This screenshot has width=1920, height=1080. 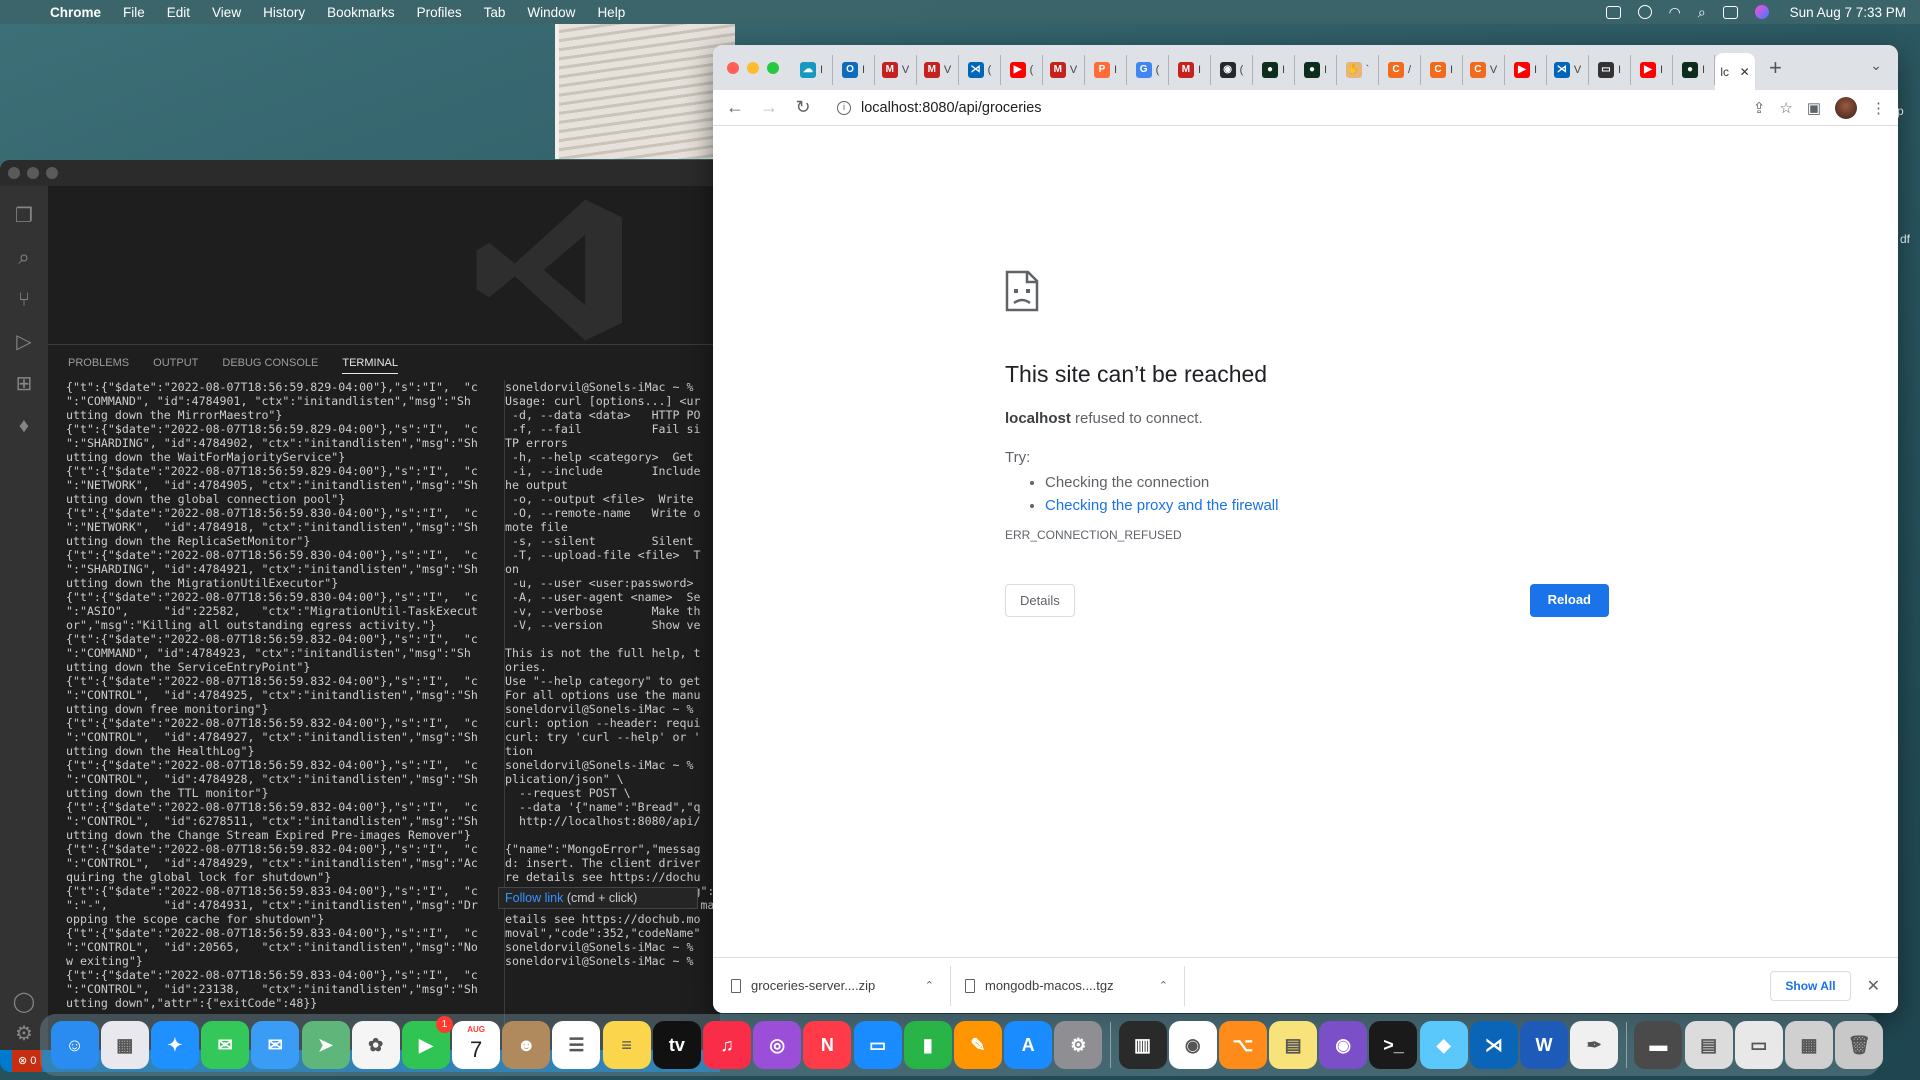 I want to click on download-item: mongodb-macos....tgz ⌃, so click(x=1075, y=985).